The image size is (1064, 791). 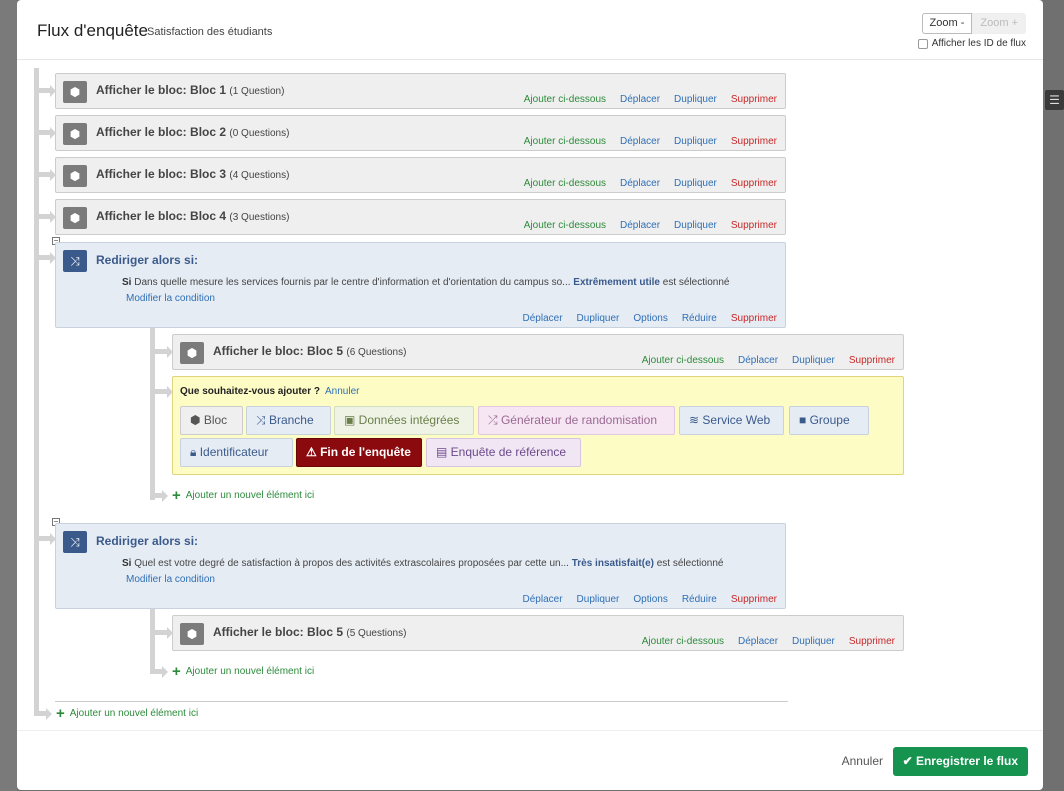 I want to click on add-option-label: Données intégrées, so click(x=409, y=420).